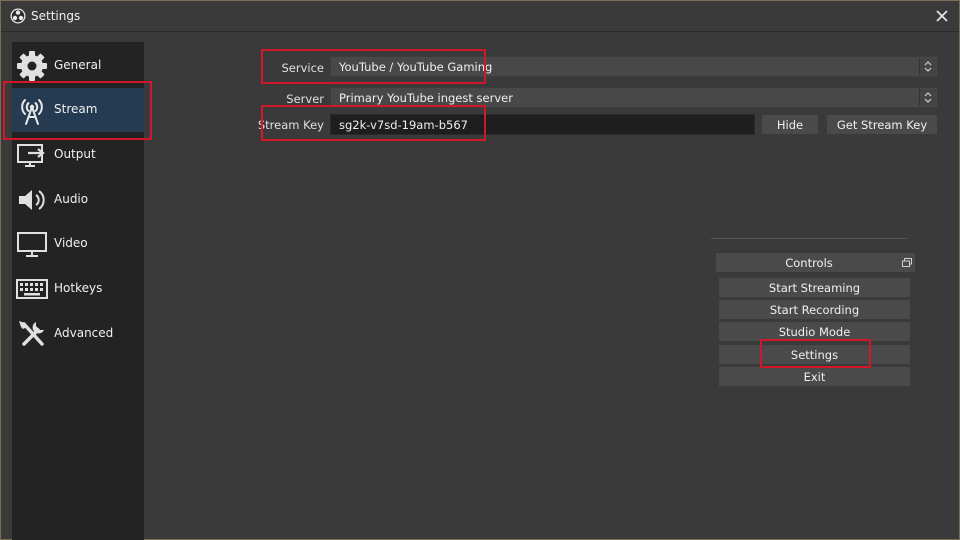 This screenshot has width=960, height=540. What do you see at coordinates (32, 289) in the screenshot?
I see `keyboard-icon` at bounding box center [32, 289].